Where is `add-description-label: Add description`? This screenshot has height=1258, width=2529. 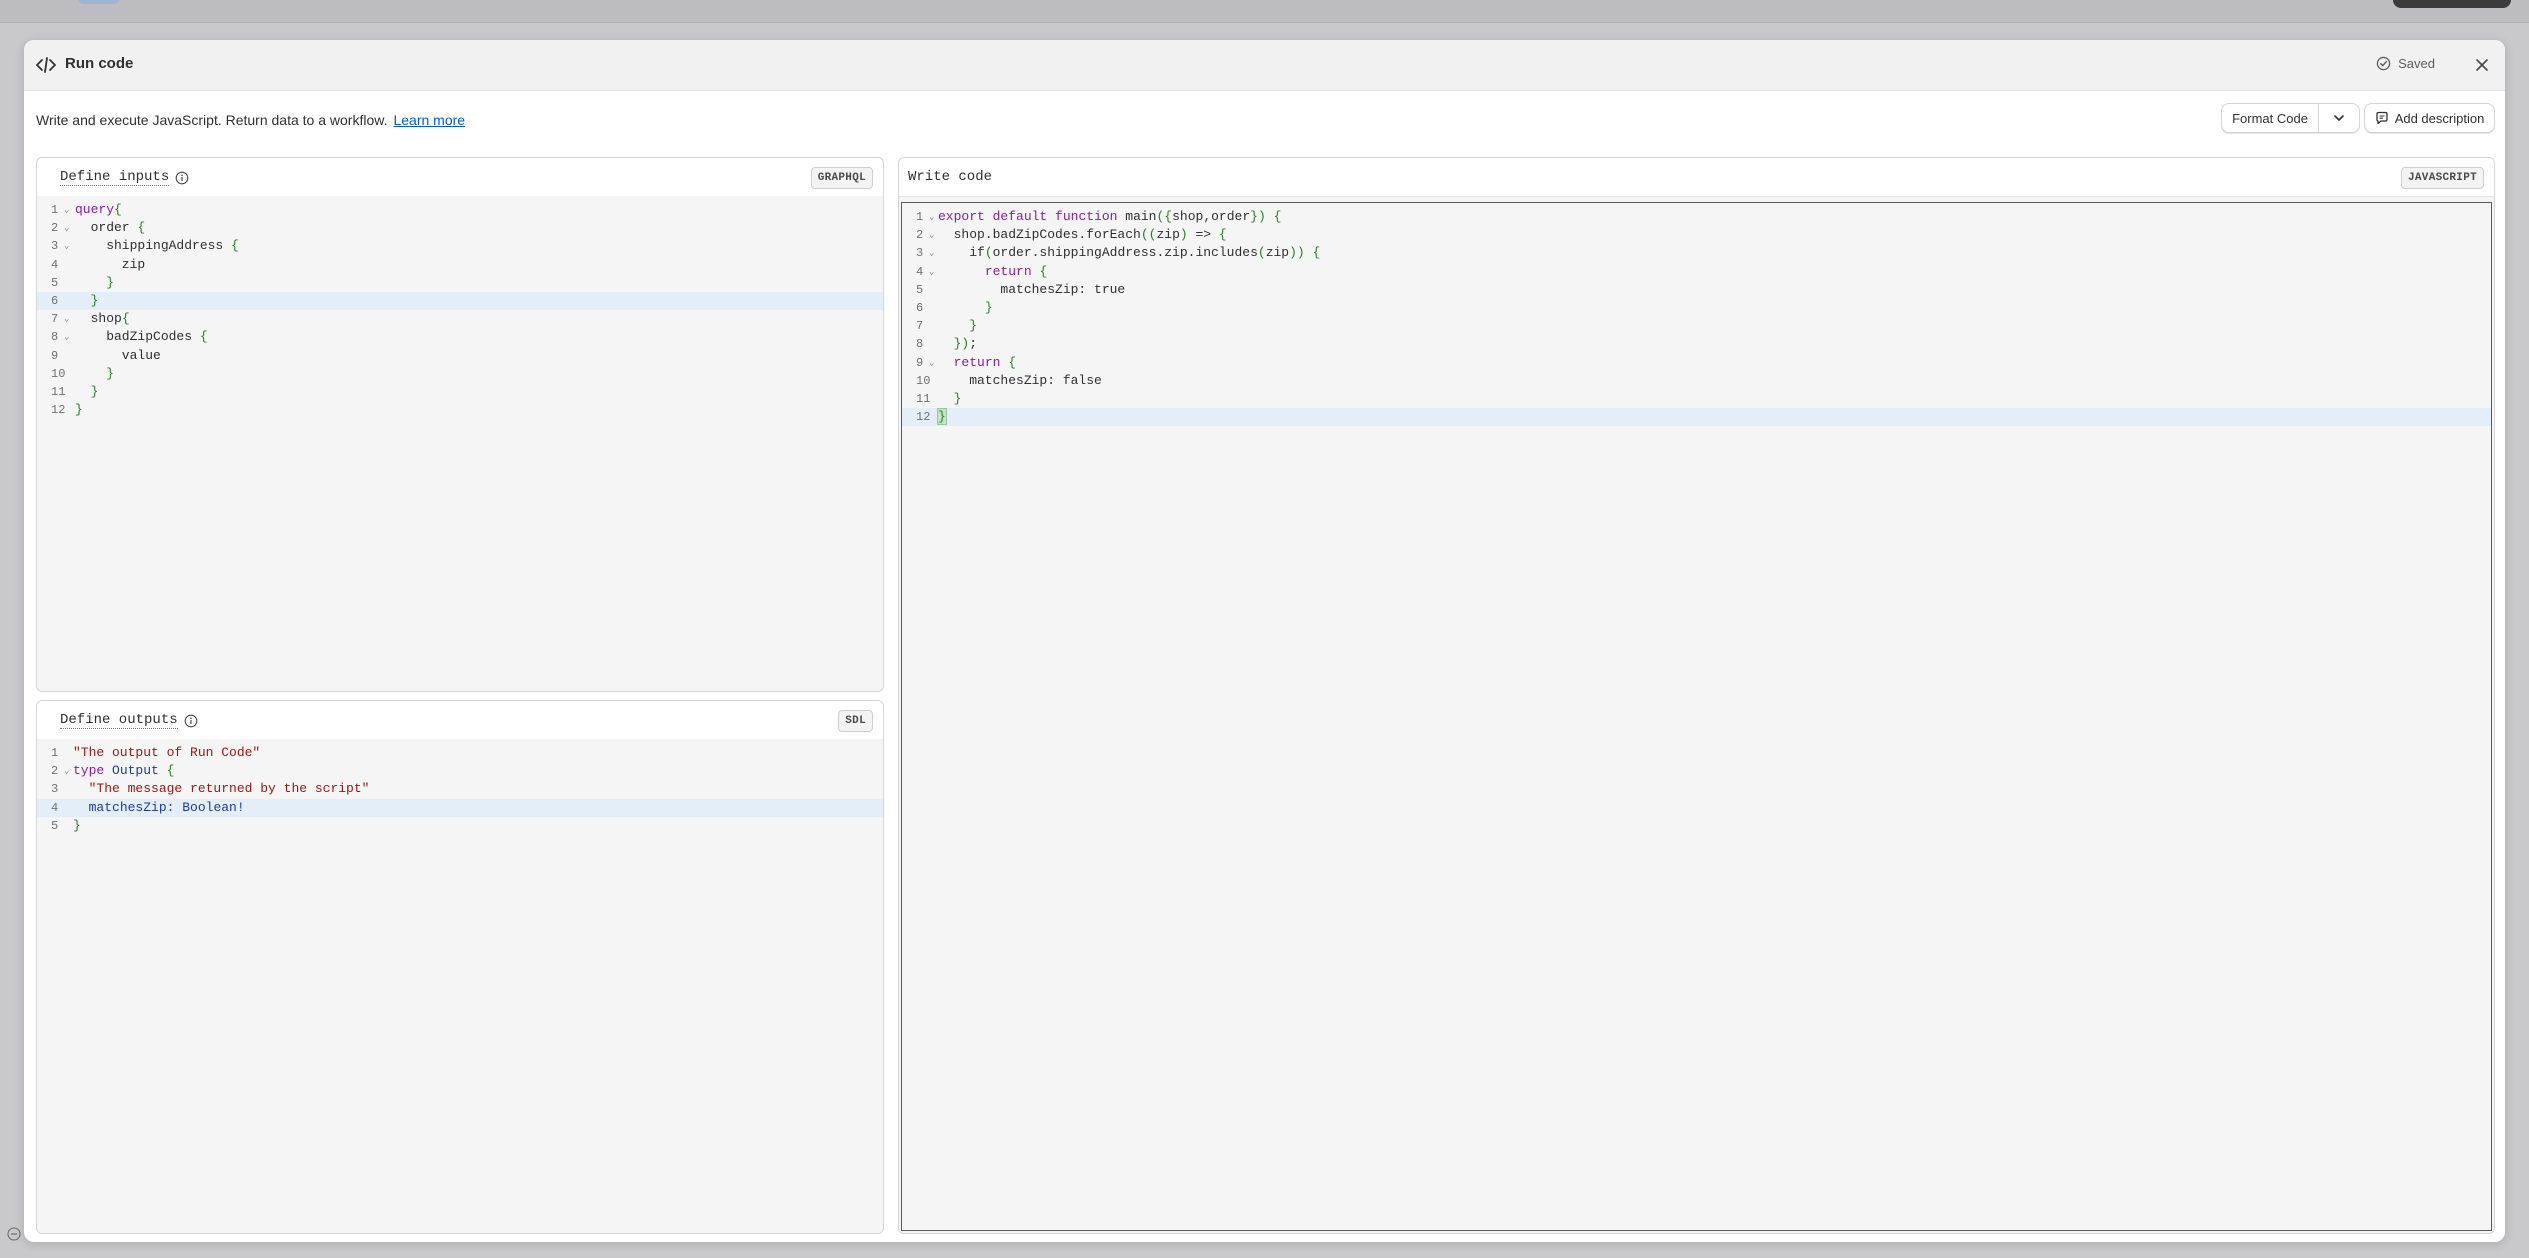 add-description-label: Add description is located at coordinates (2439, 118).